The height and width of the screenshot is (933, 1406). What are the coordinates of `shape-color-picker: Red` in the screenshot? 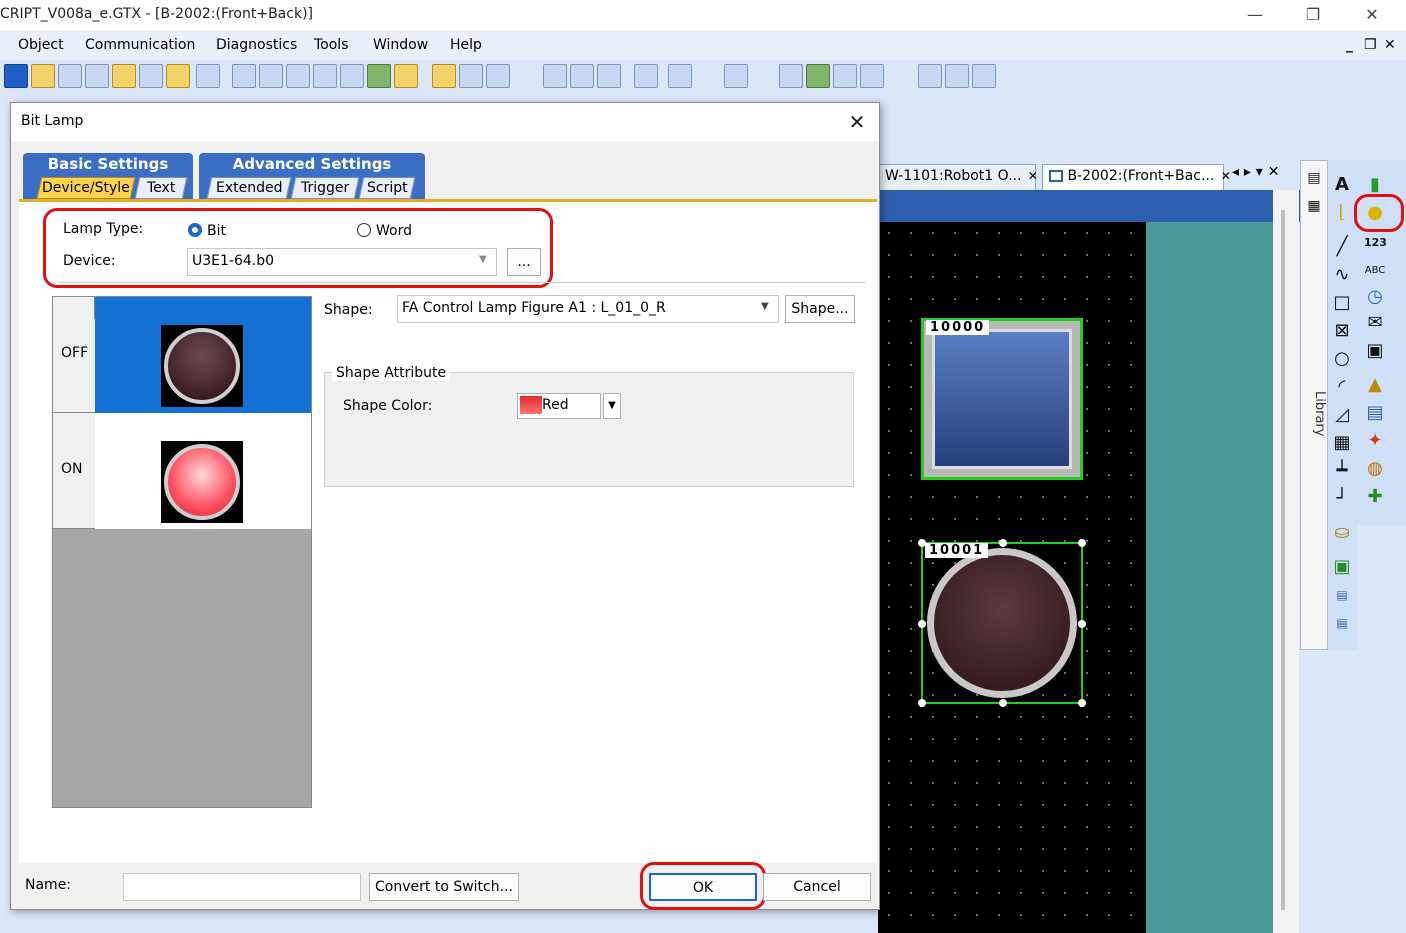 It's located at (559, 406).